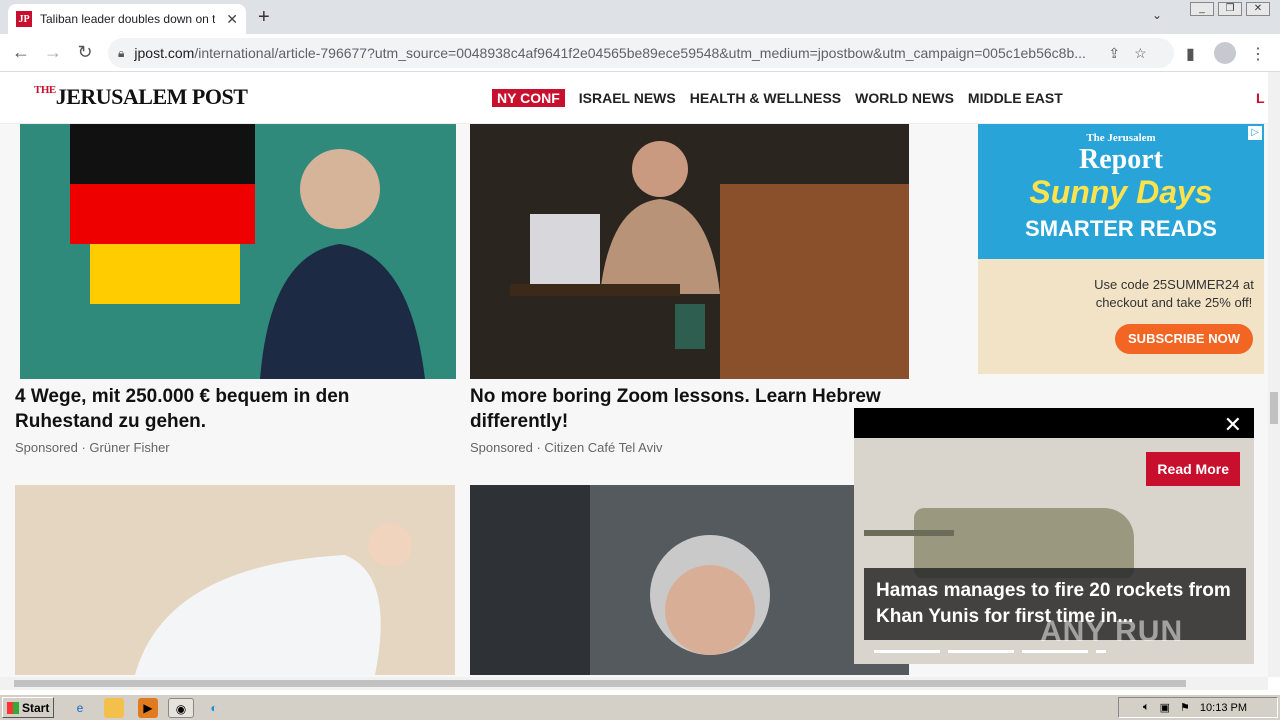  I want to click on maximize-icon: ❐, so click(1230, 9).